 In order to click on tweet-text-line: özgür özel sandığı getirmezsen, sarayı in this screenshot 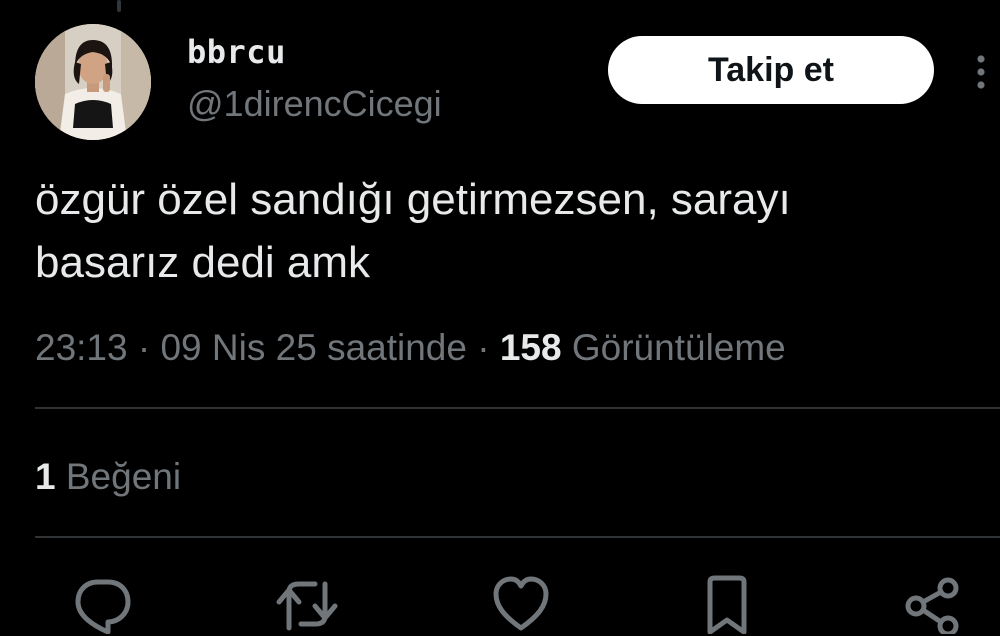, I will do `click(413, 199)`.